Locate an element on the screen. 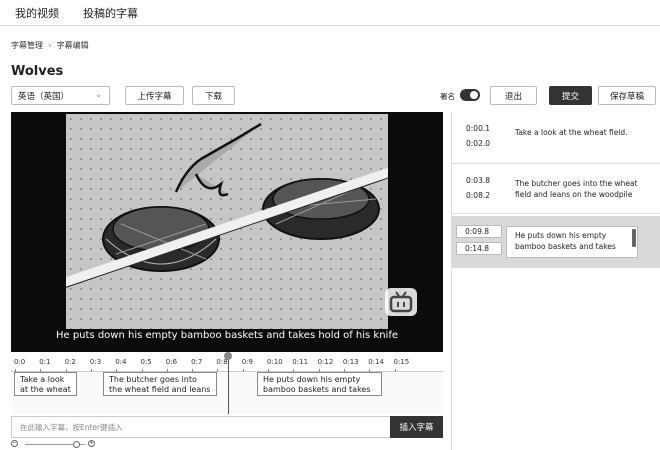 The image size is (660, 450). cue-block: Take a look at the wheat is located at coordinates (45, 384).